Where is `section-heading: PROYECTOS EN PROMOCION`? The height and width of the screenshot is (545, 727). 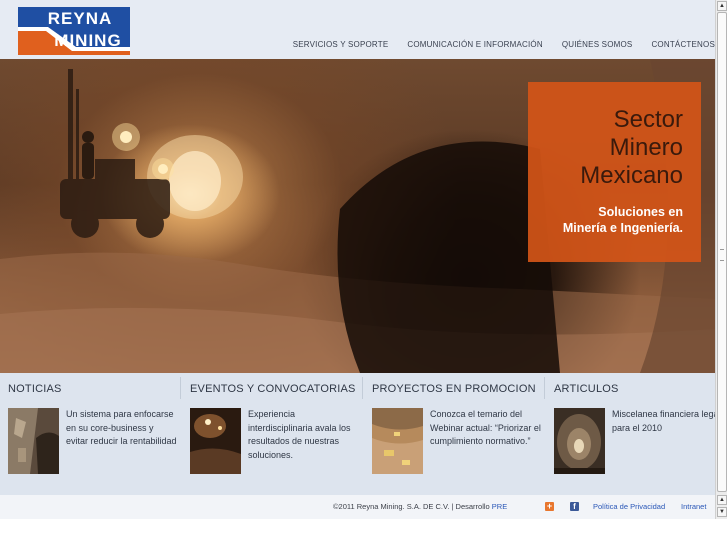
section-heading: PROYECTOS EN PROMOCION is located at coordinates (454, 389).